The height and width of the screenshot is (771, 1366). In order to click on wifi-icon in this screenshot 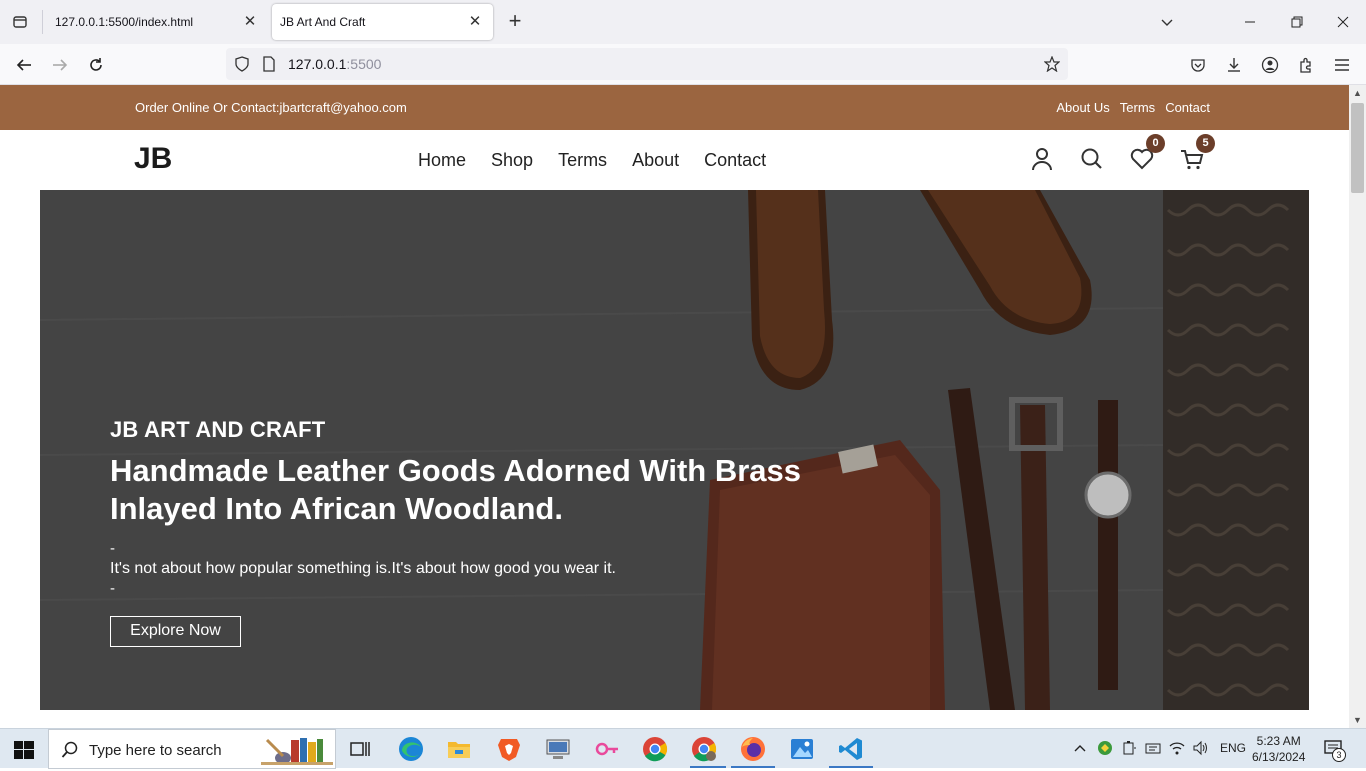, I will do `click(1177, 749)`.